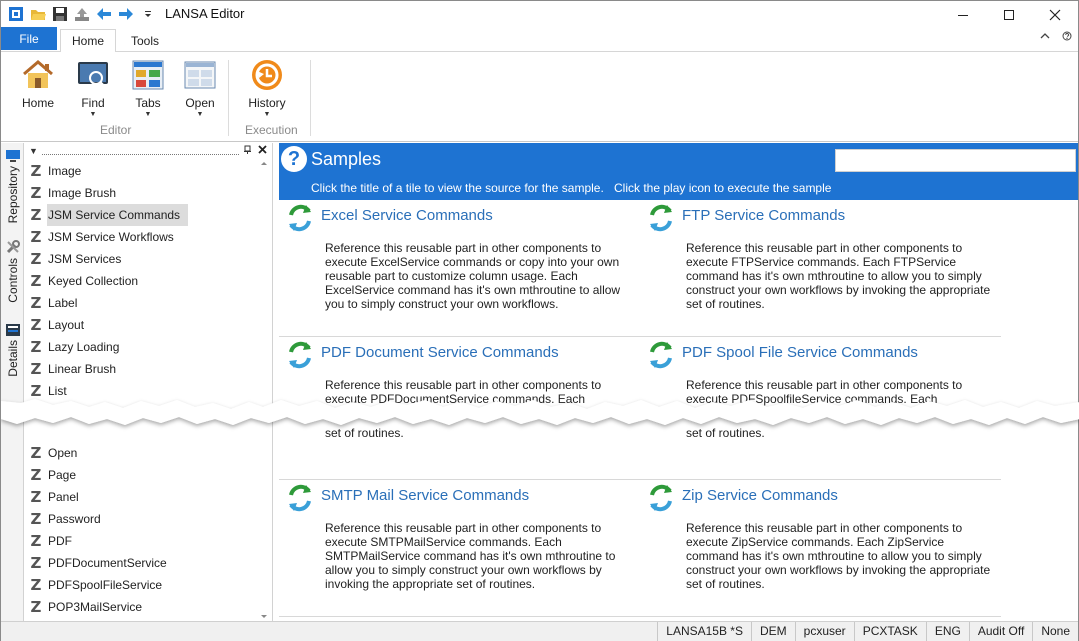  What do you see at coordinates (247, 150) in the screenshot?
I see `pin-icon` at bounding box center [247, 150].